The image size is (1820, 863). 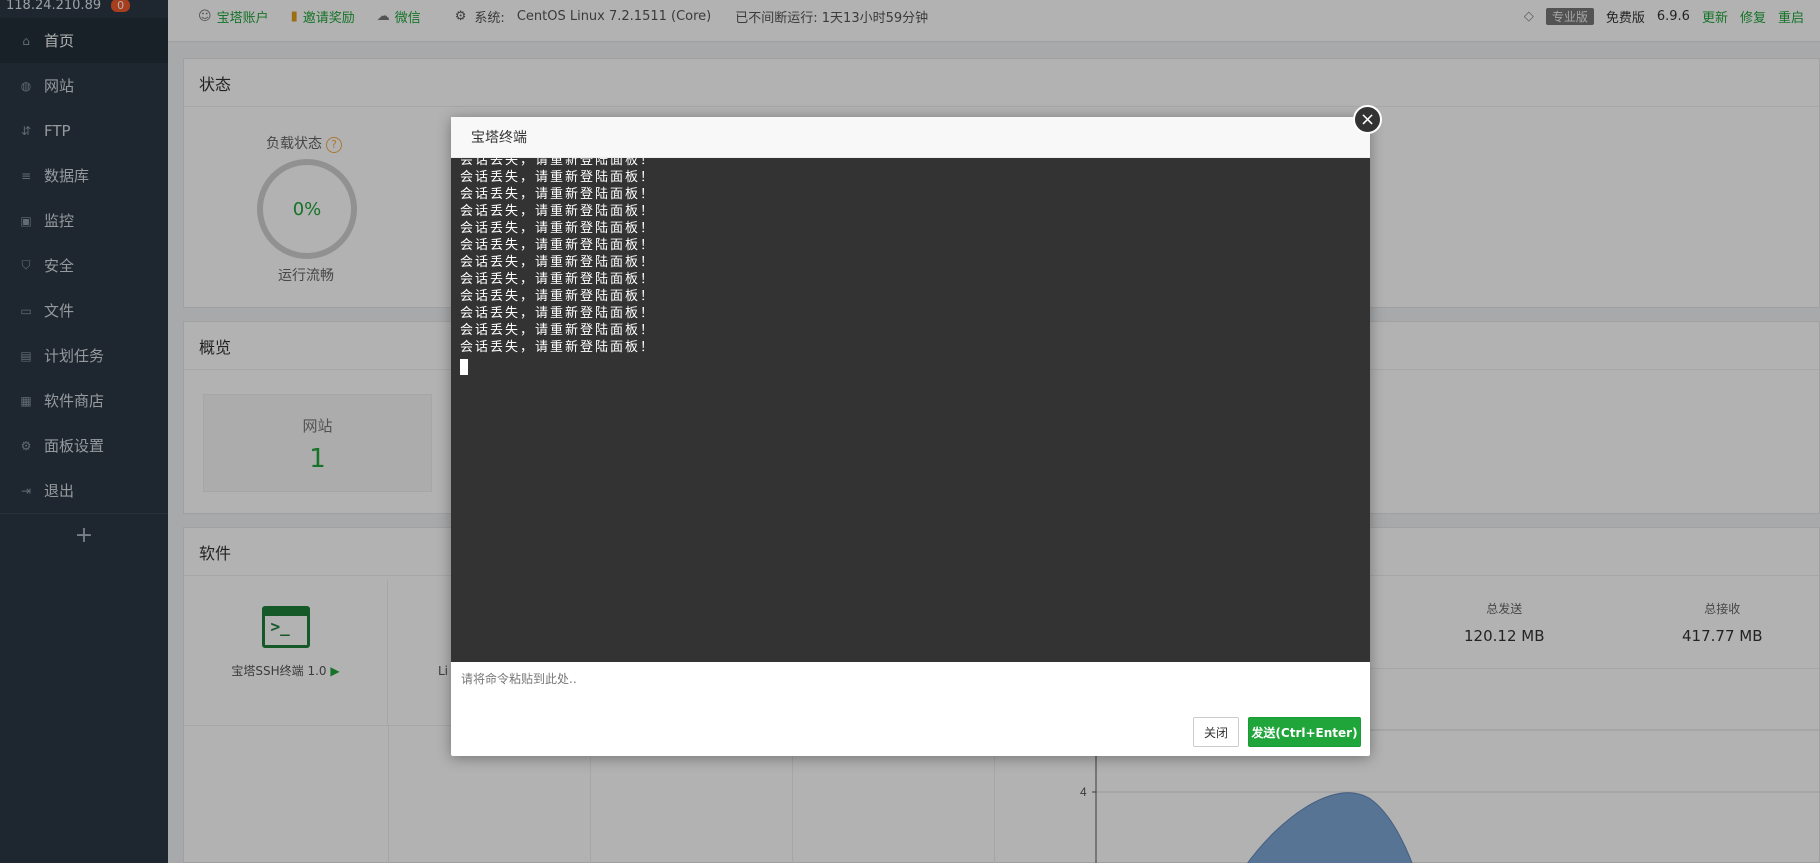 I want to click on command-input, so click(x=910, y=686).